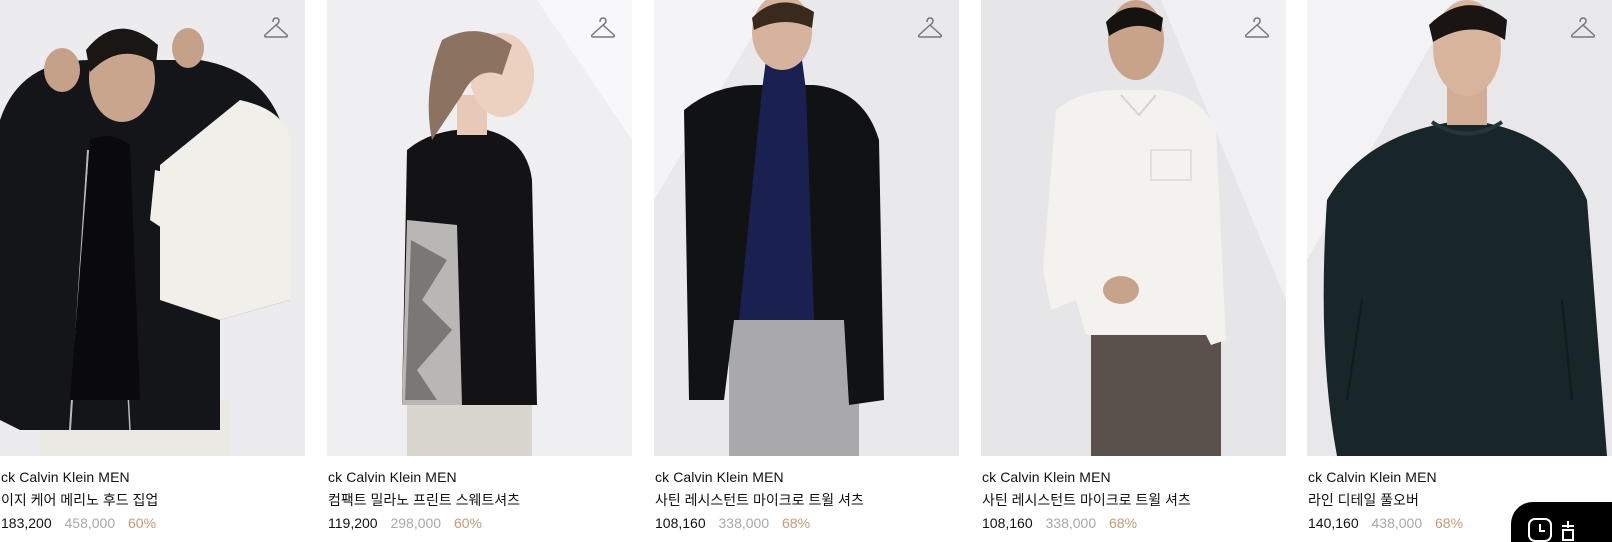  What do you see at coordinates (424, 500) in the screenshot?
I see `product-name: 컴팩트 밀라노 프린트 스웨트셔츠` at bounding box center [424, 500].